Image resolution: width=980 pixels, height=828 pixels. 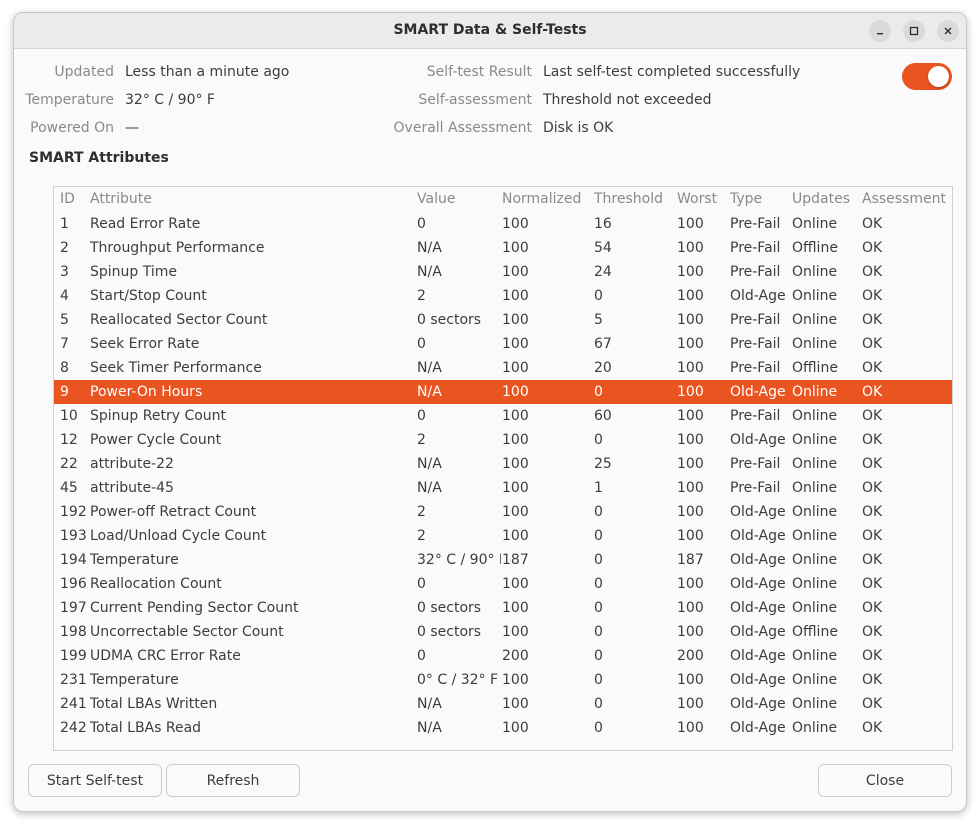 What do you see at coordinates (134, 560) in the screenshot?
I see `cell-attribute: Temperature` at bounding box center [134, 560].